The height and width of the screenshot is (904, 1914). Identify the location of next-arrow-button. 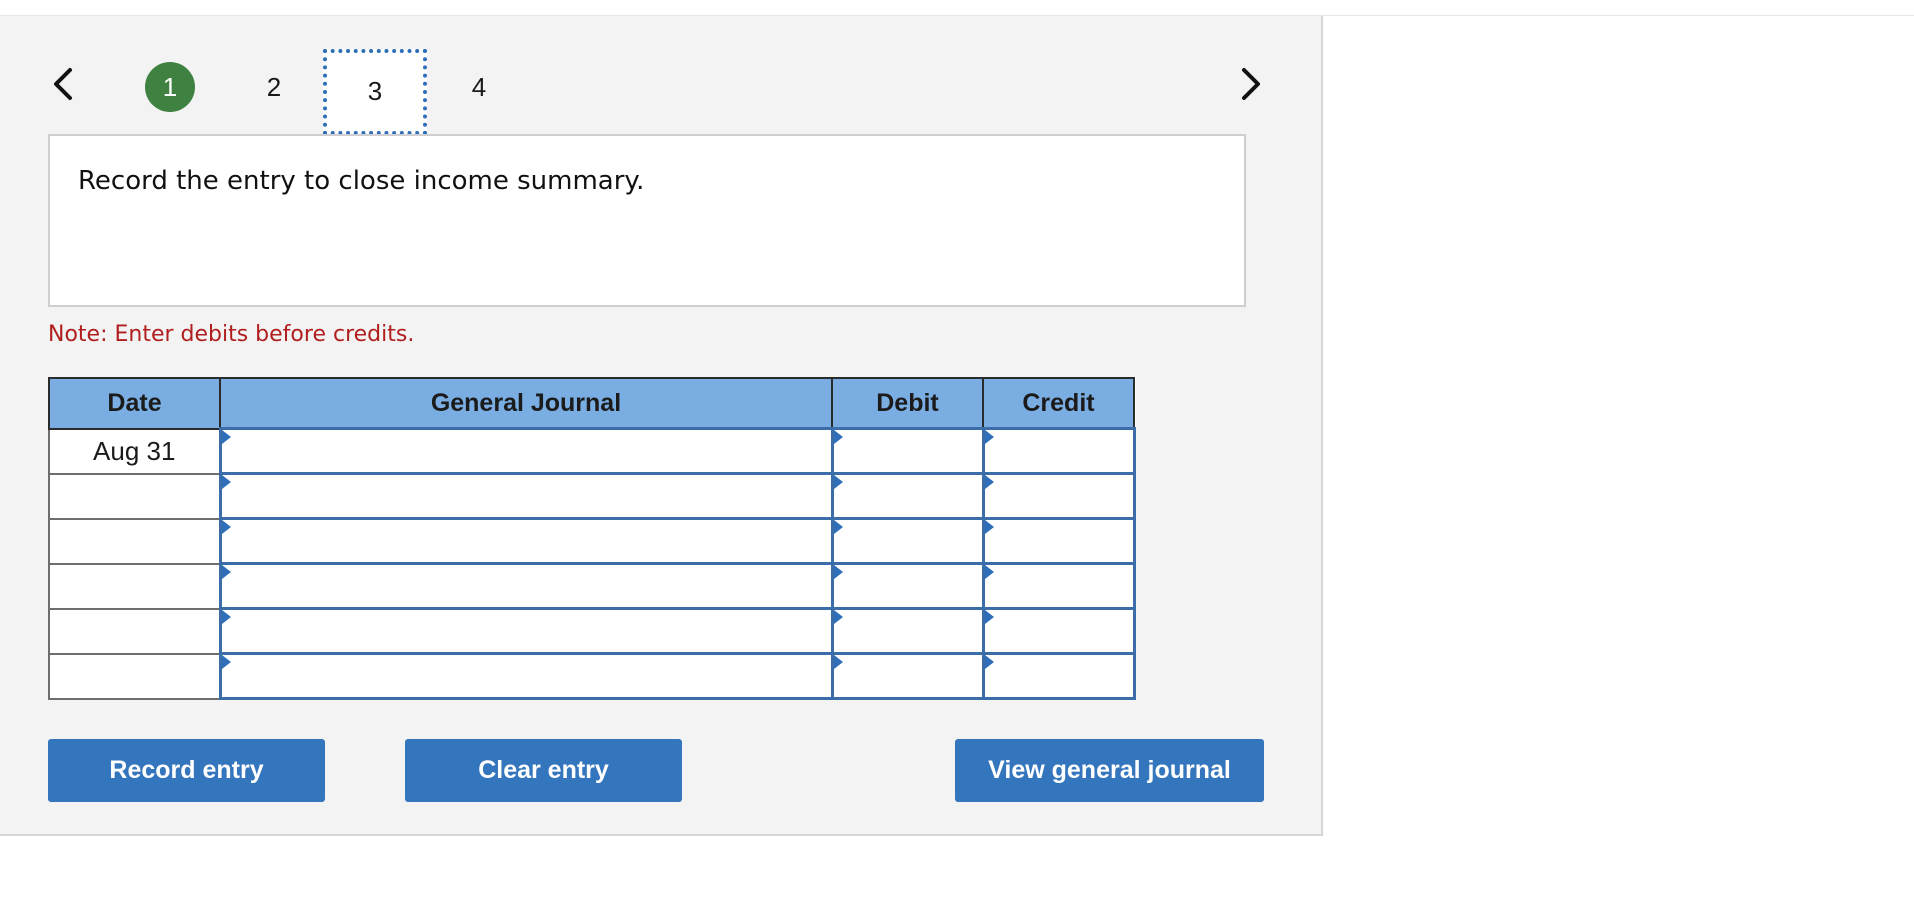
(1250, 84).